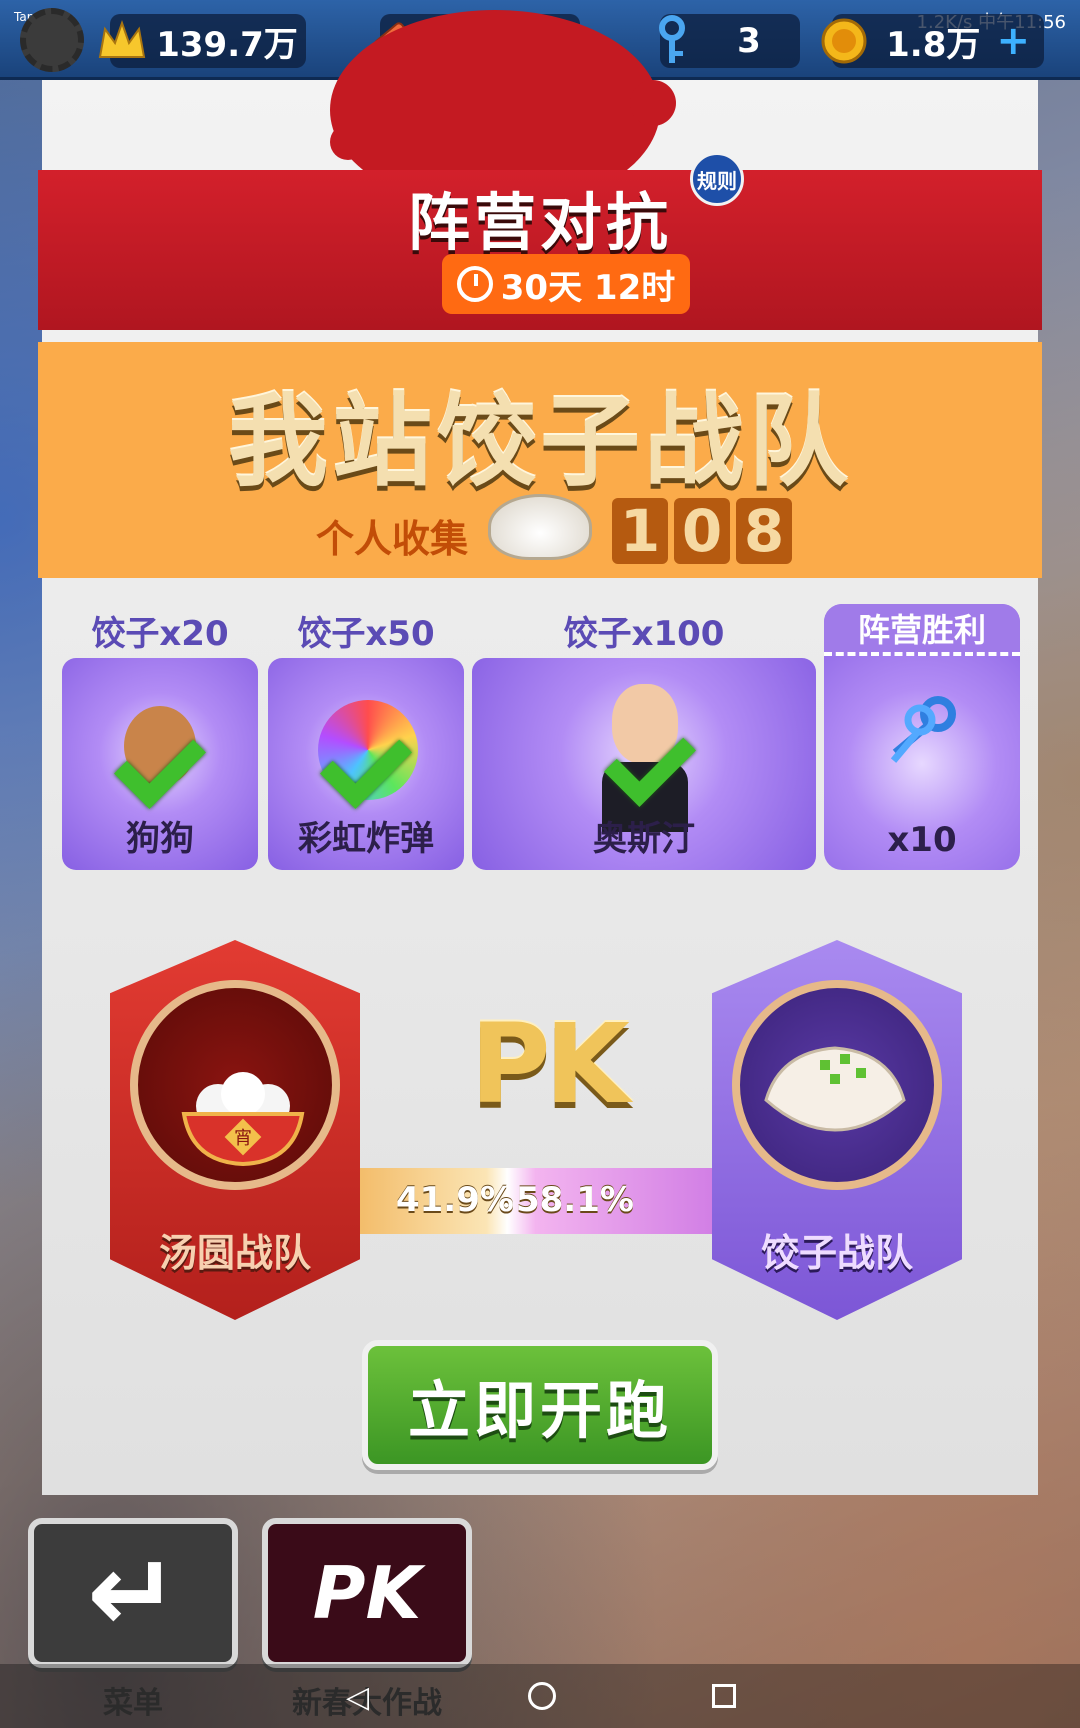  Describe the element at coordinates (922, 840) in the screenshot. I see `victory-reward-amount: x10` at that location.